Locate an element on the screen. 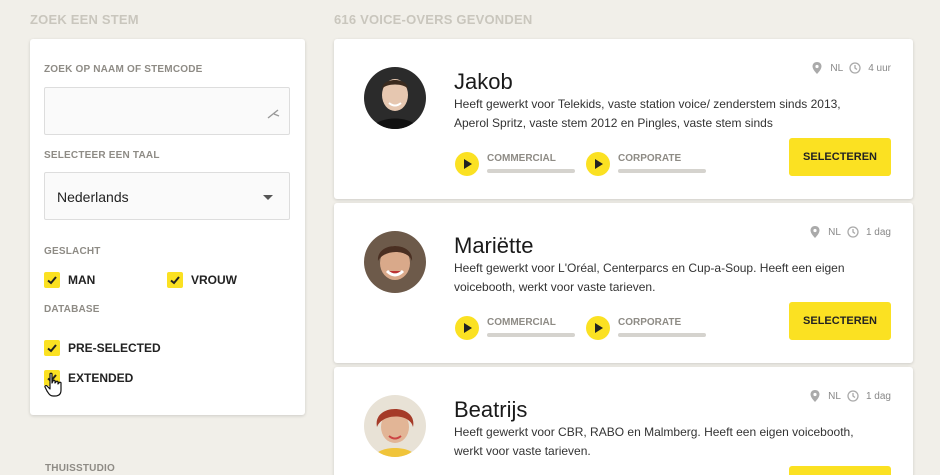  checkbox-man-label: MAN is located at coordinates (82, 280).